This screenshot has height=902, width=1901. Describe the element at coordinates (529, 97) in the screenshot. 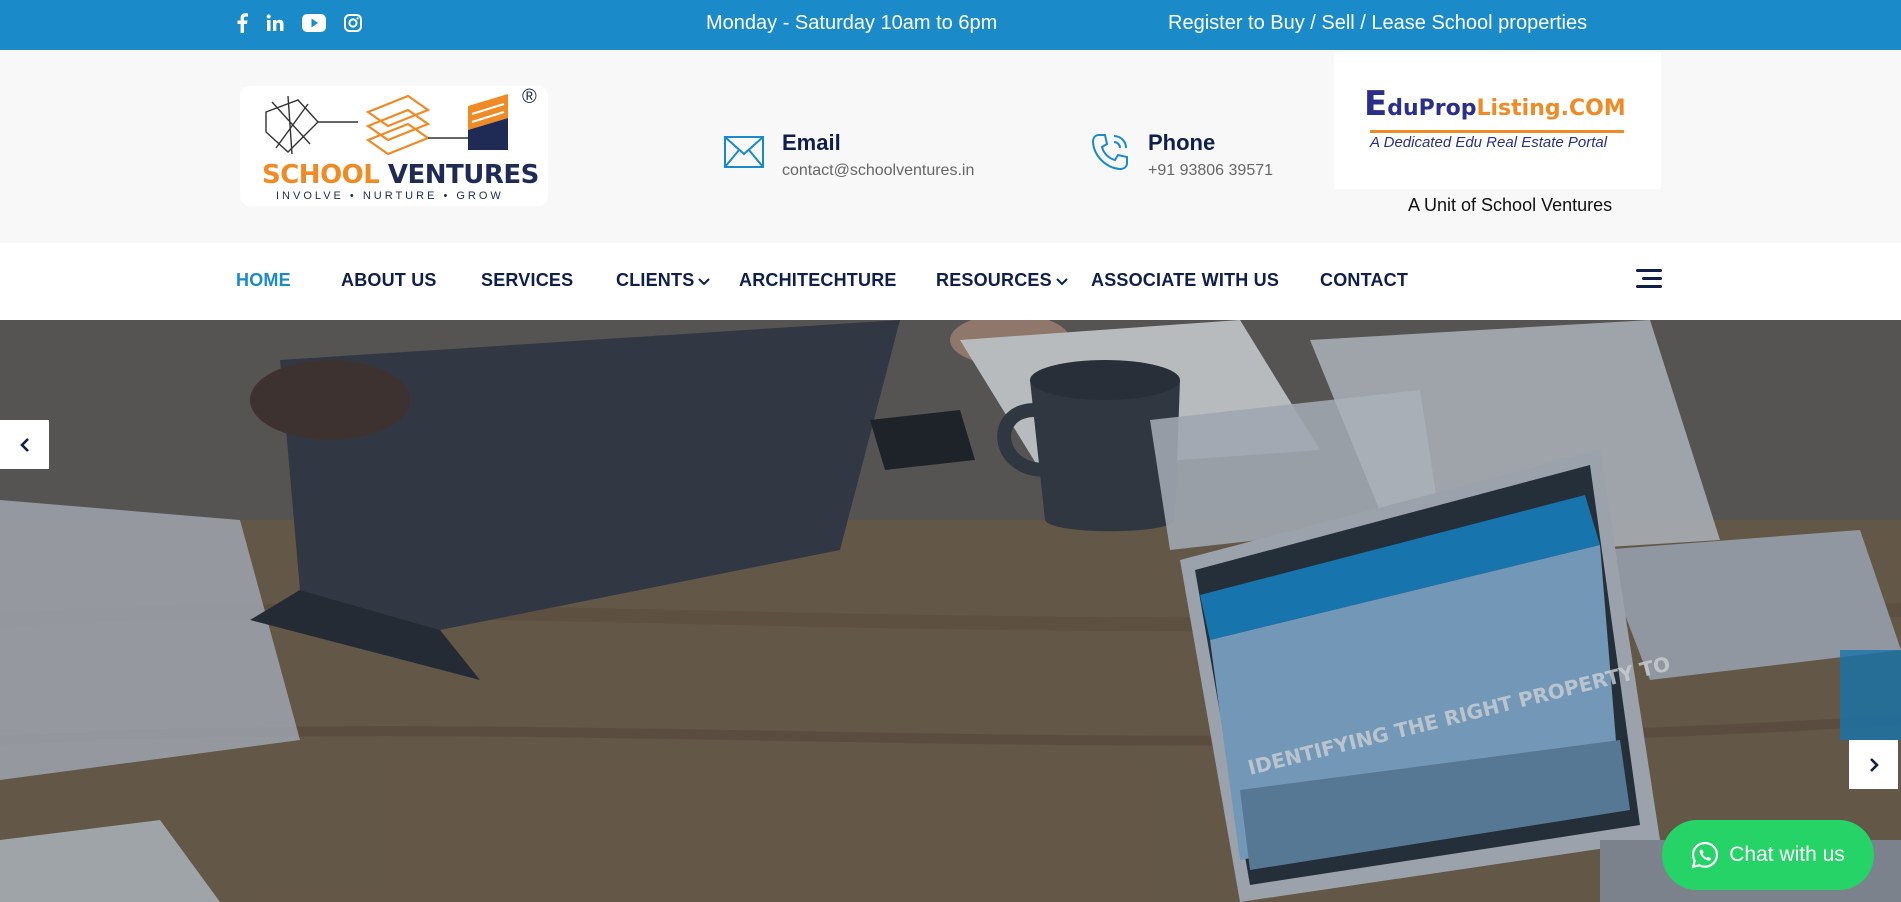

I see `registered-mark: ®` at that location.